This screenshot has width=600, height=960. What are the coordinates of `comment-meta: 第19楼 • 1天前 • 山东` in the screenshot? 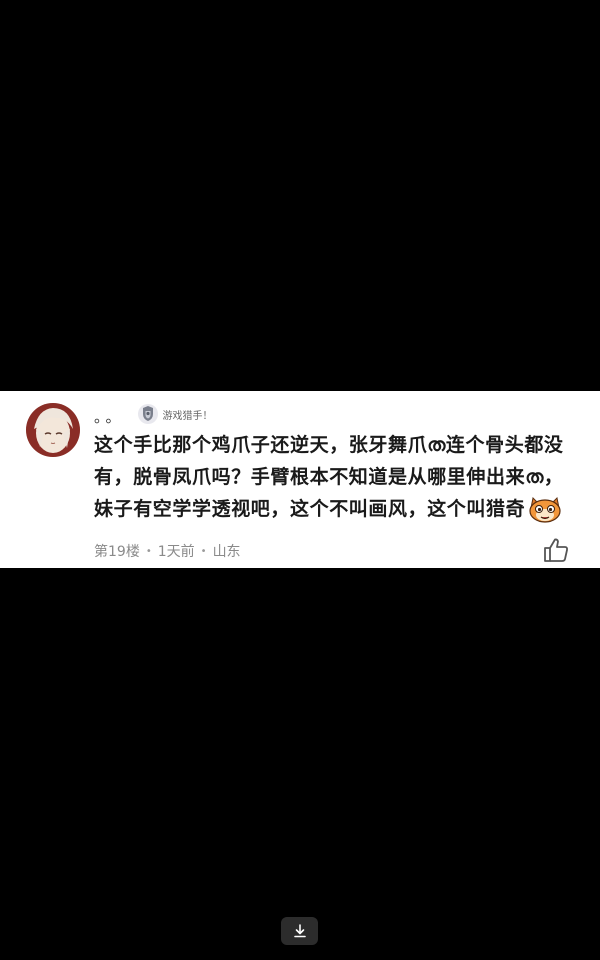 It's located at (167, 551).